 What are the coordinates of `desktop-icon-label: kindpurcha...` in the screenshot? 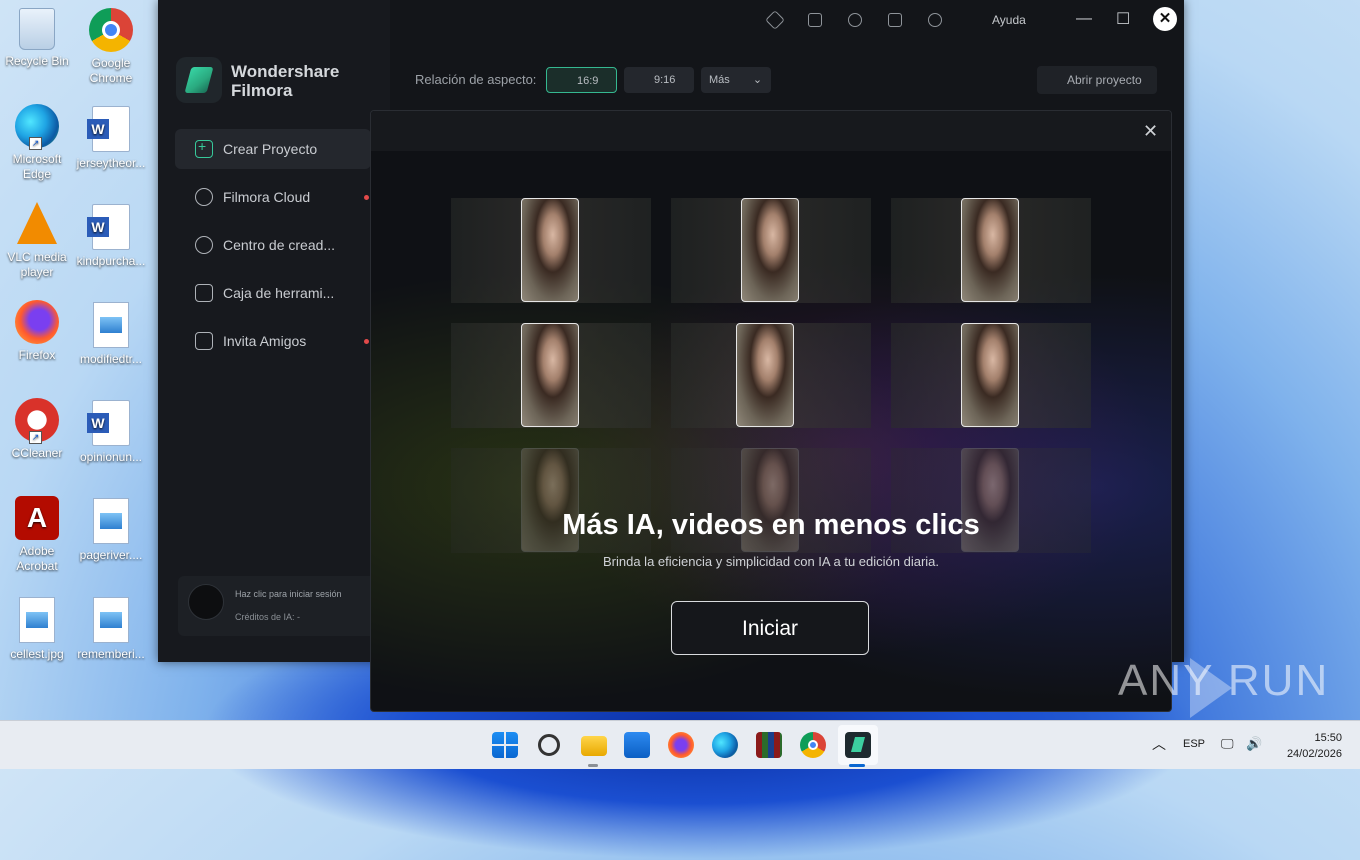 It's located at (111, 261).